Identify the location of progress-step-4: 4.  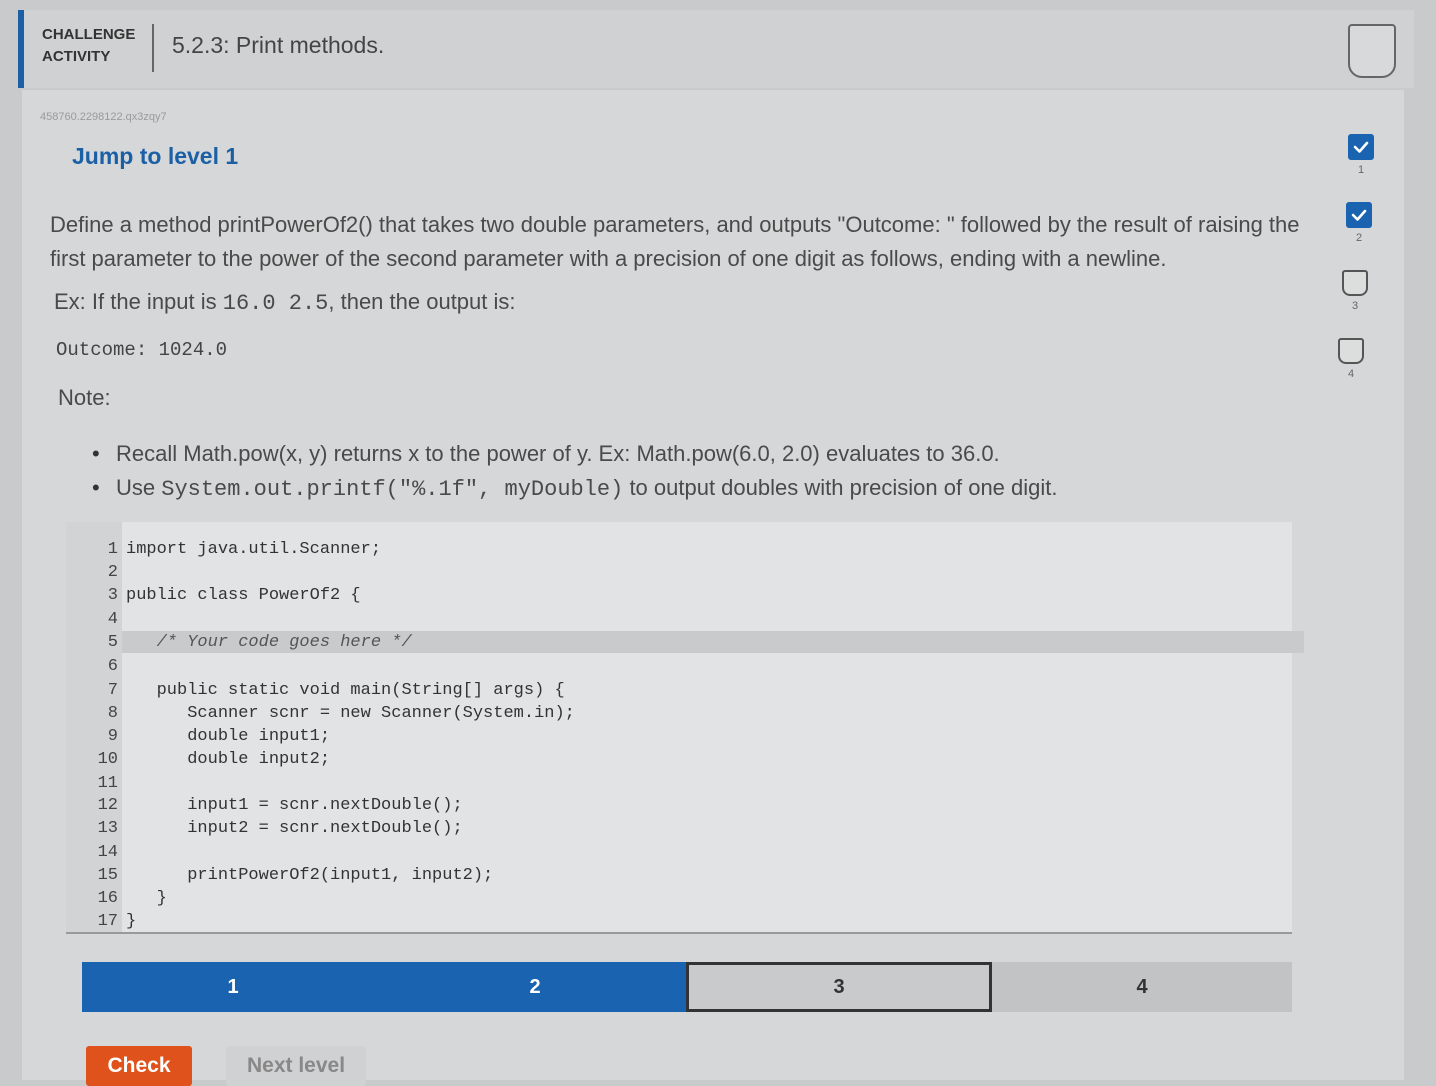
(1351, 359).